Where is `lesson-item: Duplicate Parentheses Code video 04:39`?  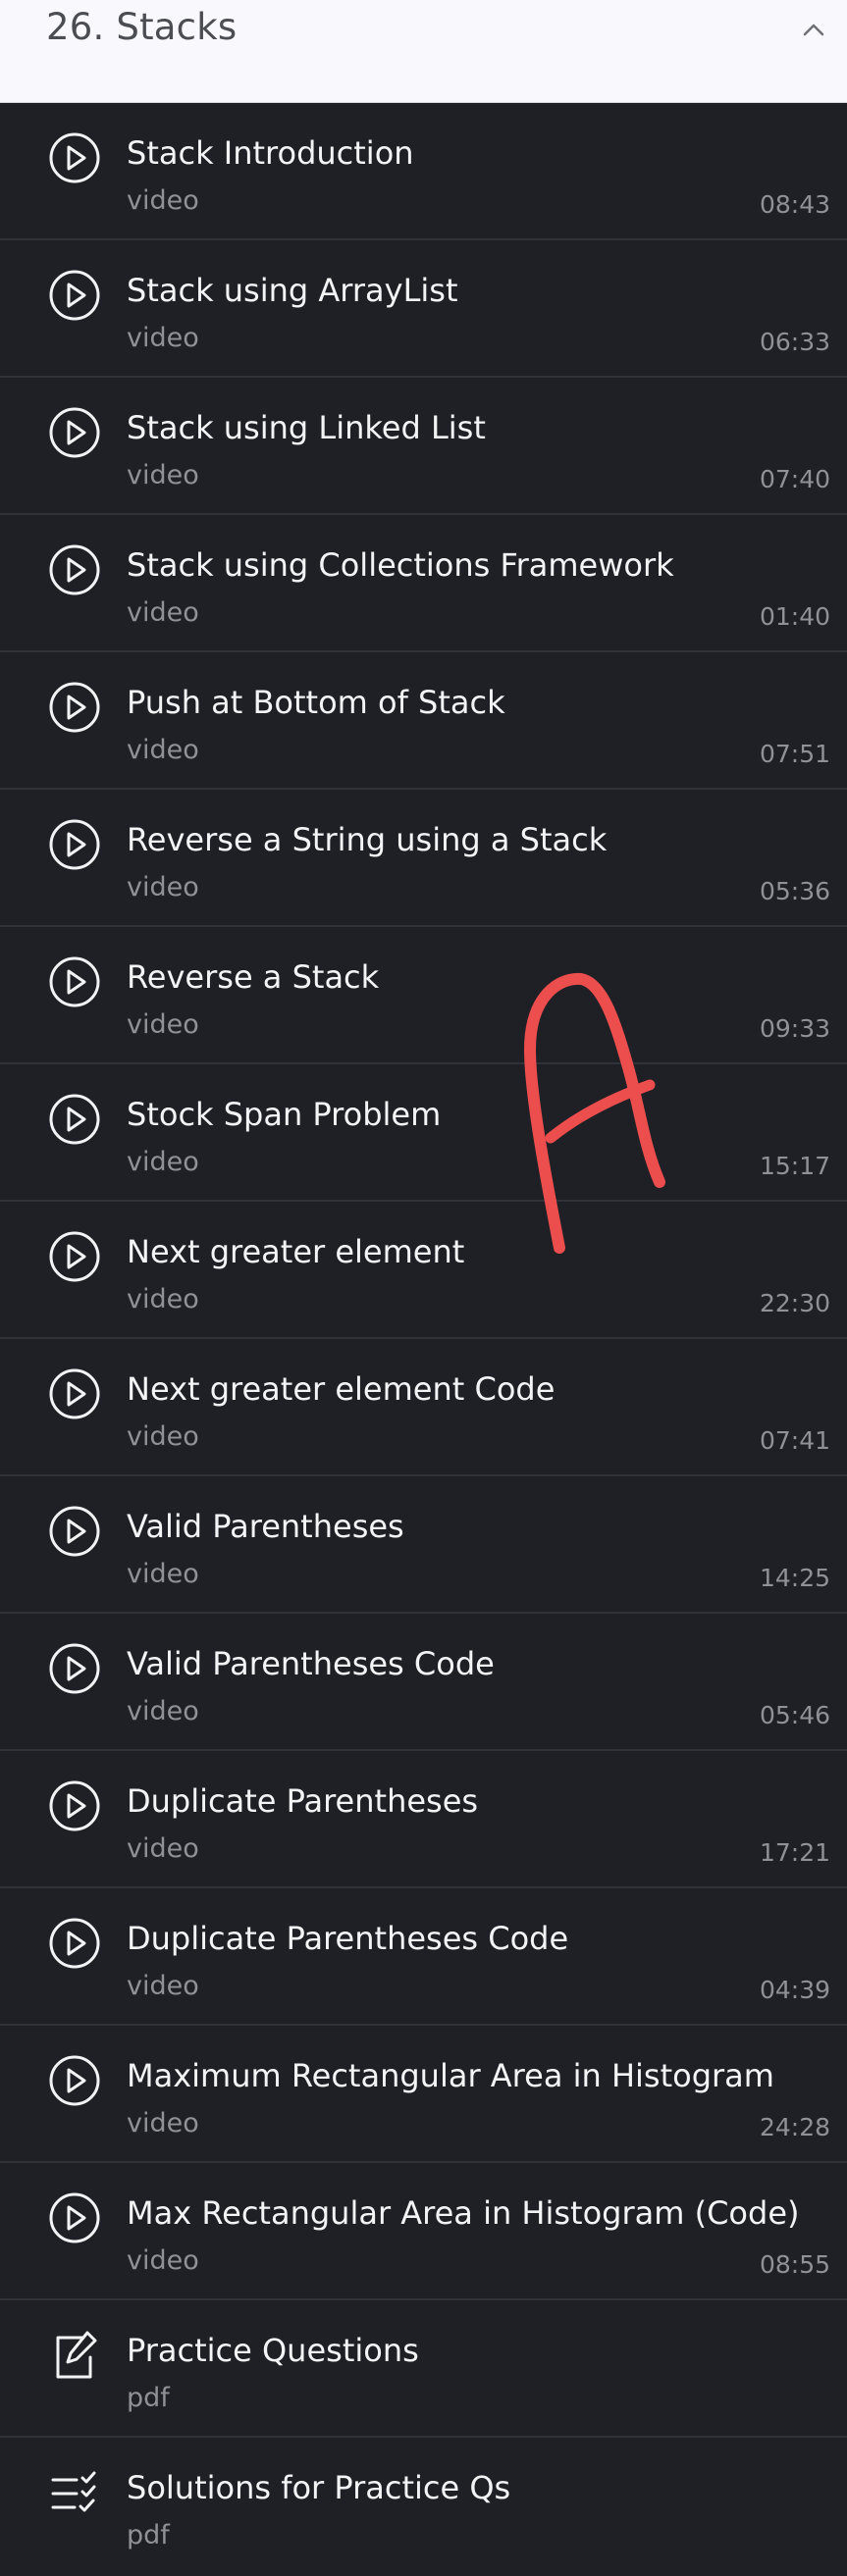 lesson-item: Duplicate Parentheses Code video 04:39 is located at coordinates (423, 1957).